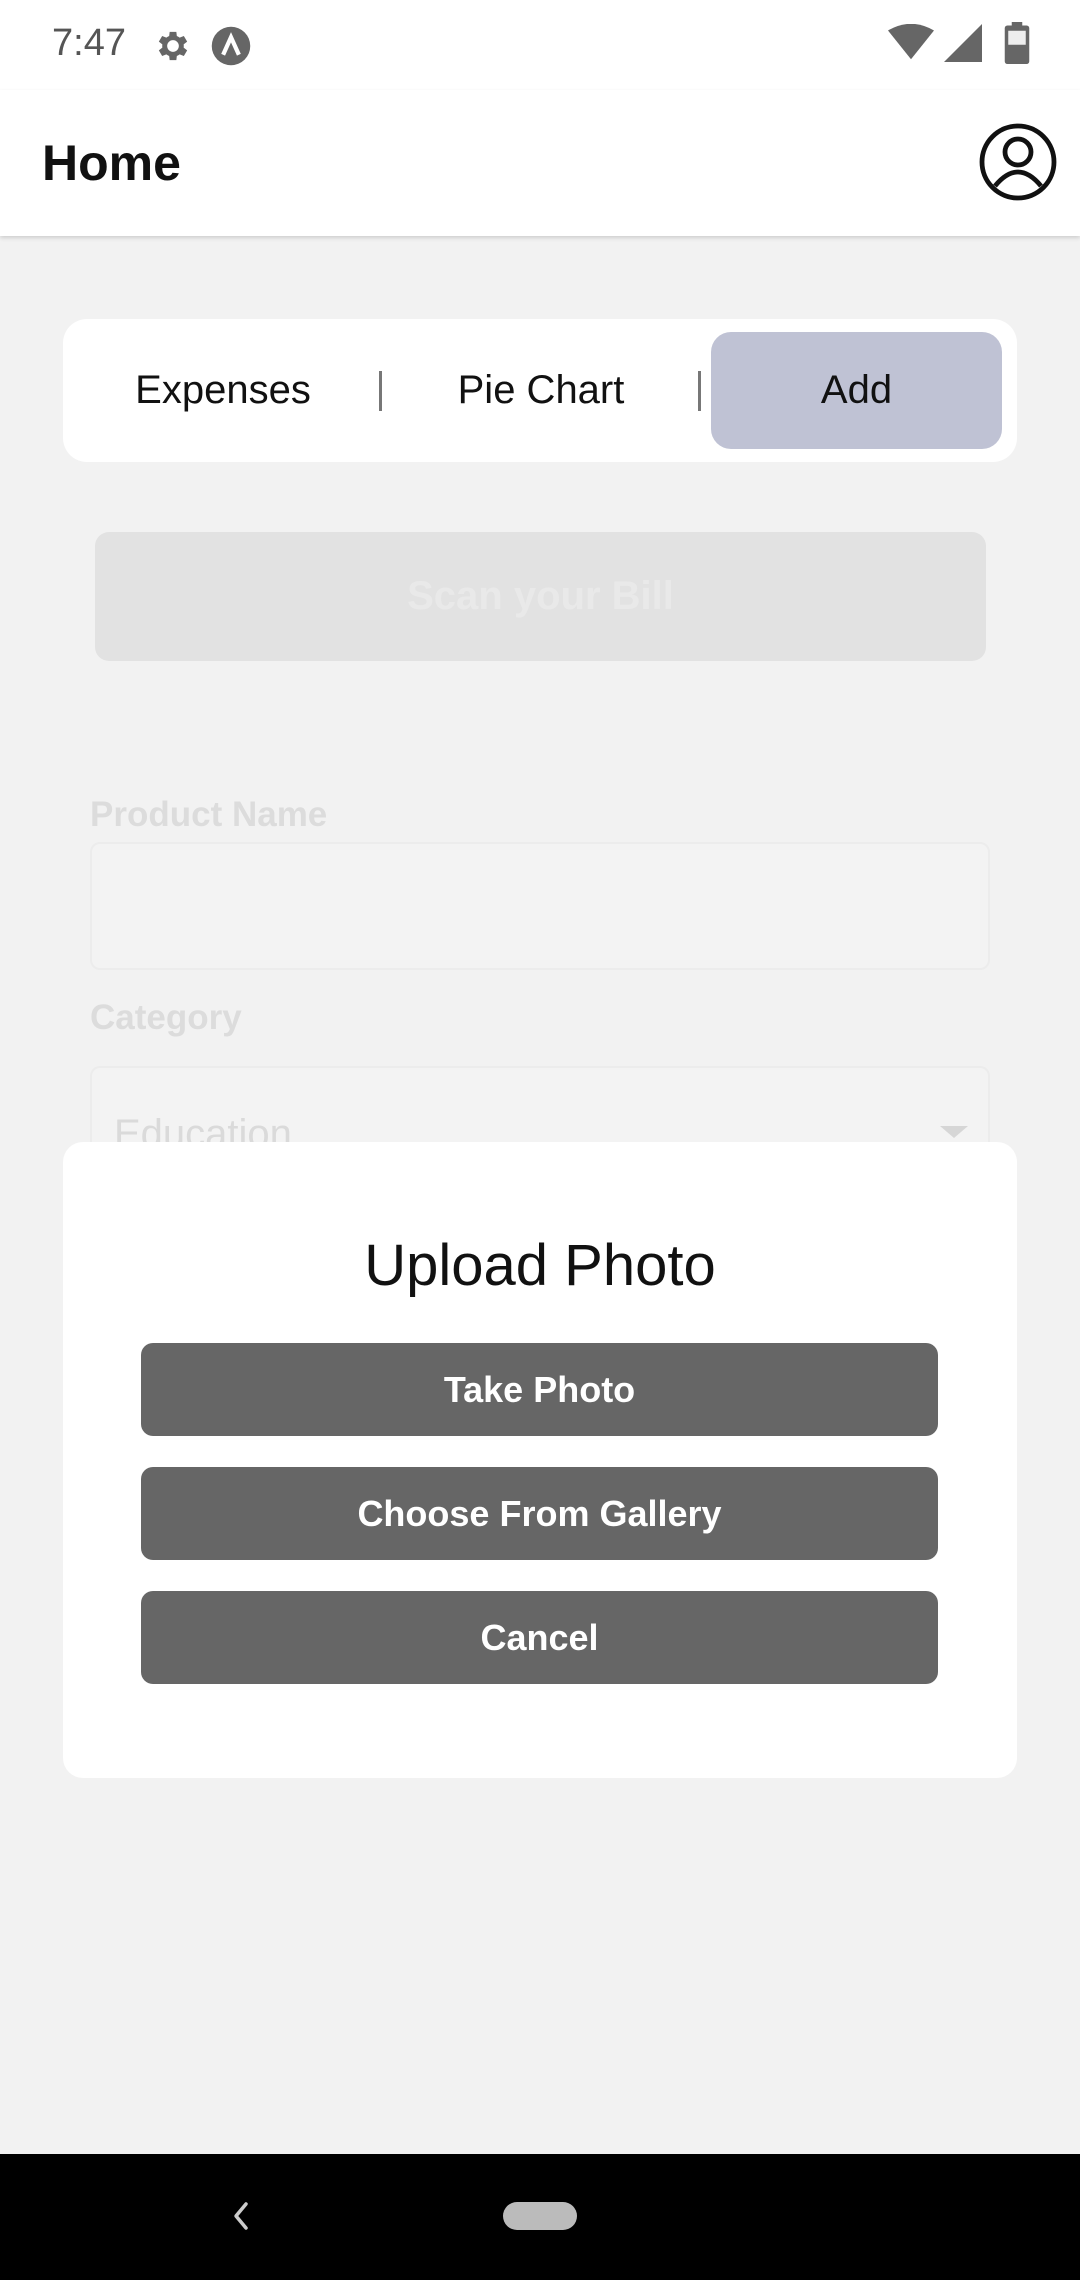 This screenshot has width=1080, height=2280. Describe the element at coordinates (203, 1129) in the screenshot. I see `category-value: Education` at that location.